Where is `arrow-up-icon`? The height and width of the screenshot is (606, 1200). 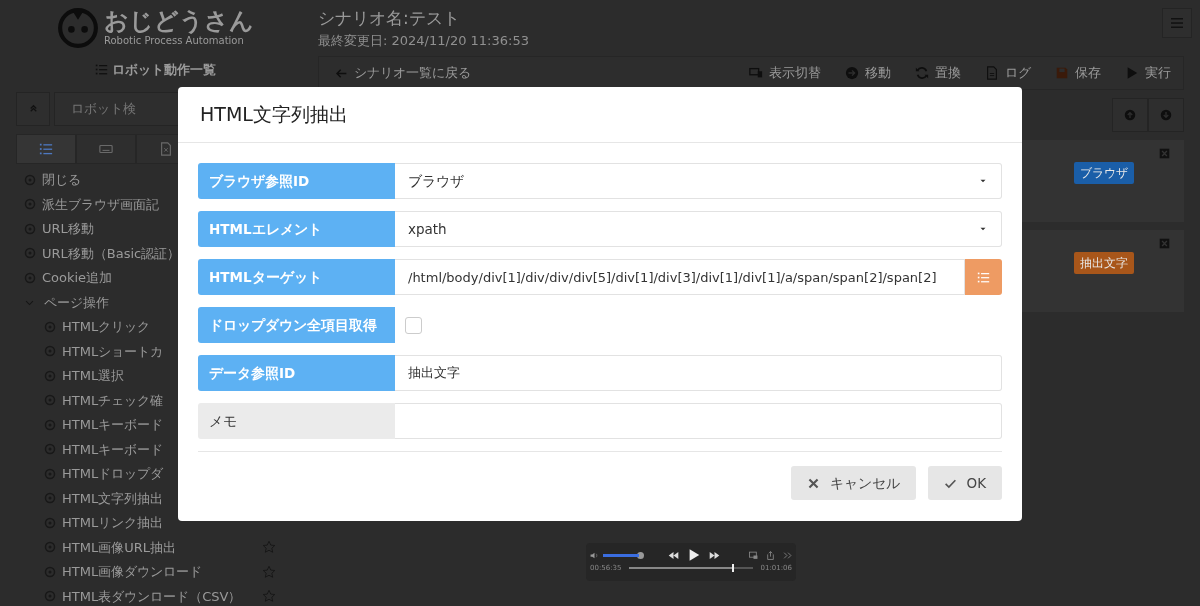
arrow-up-icon is located at coordinates (1130, 115).